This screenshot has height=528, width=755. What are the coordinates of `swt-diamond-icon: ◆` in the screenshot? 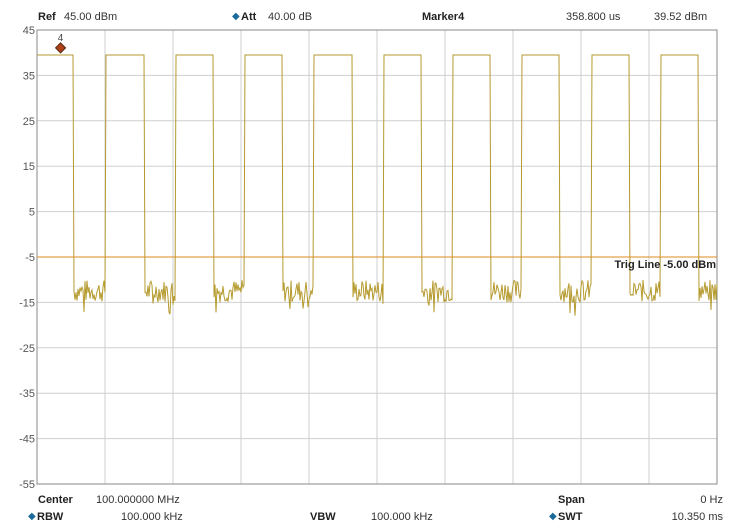 It's located at (553, 516).